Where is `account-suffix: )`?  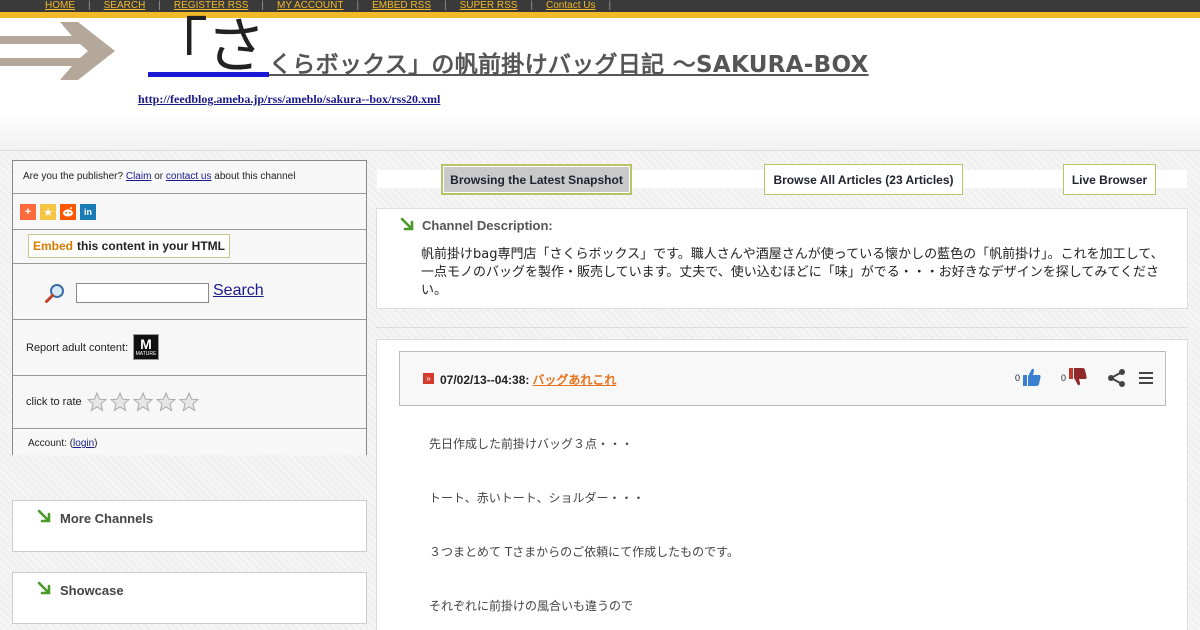
account-suffix: ) is located at coordinates (96, 443).